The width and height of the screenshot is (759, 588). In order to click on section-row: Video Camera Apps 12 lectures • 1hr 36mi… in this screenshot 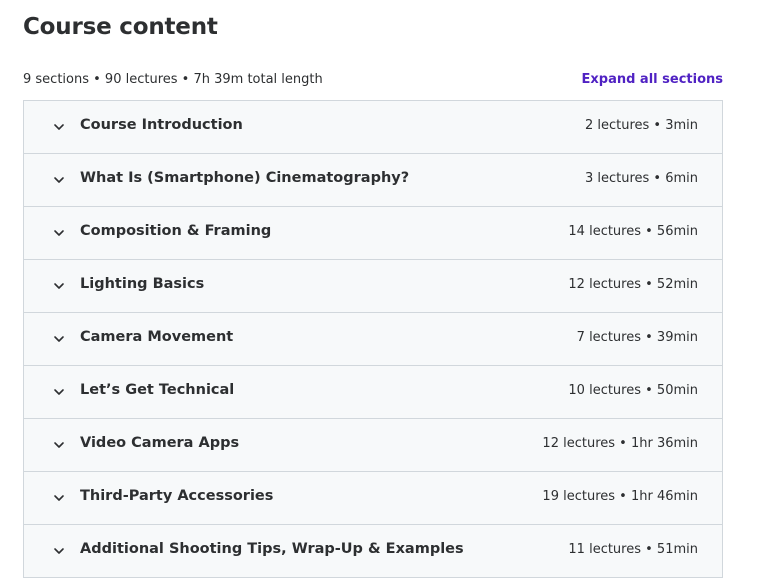, I will do `click(373, 445)`.